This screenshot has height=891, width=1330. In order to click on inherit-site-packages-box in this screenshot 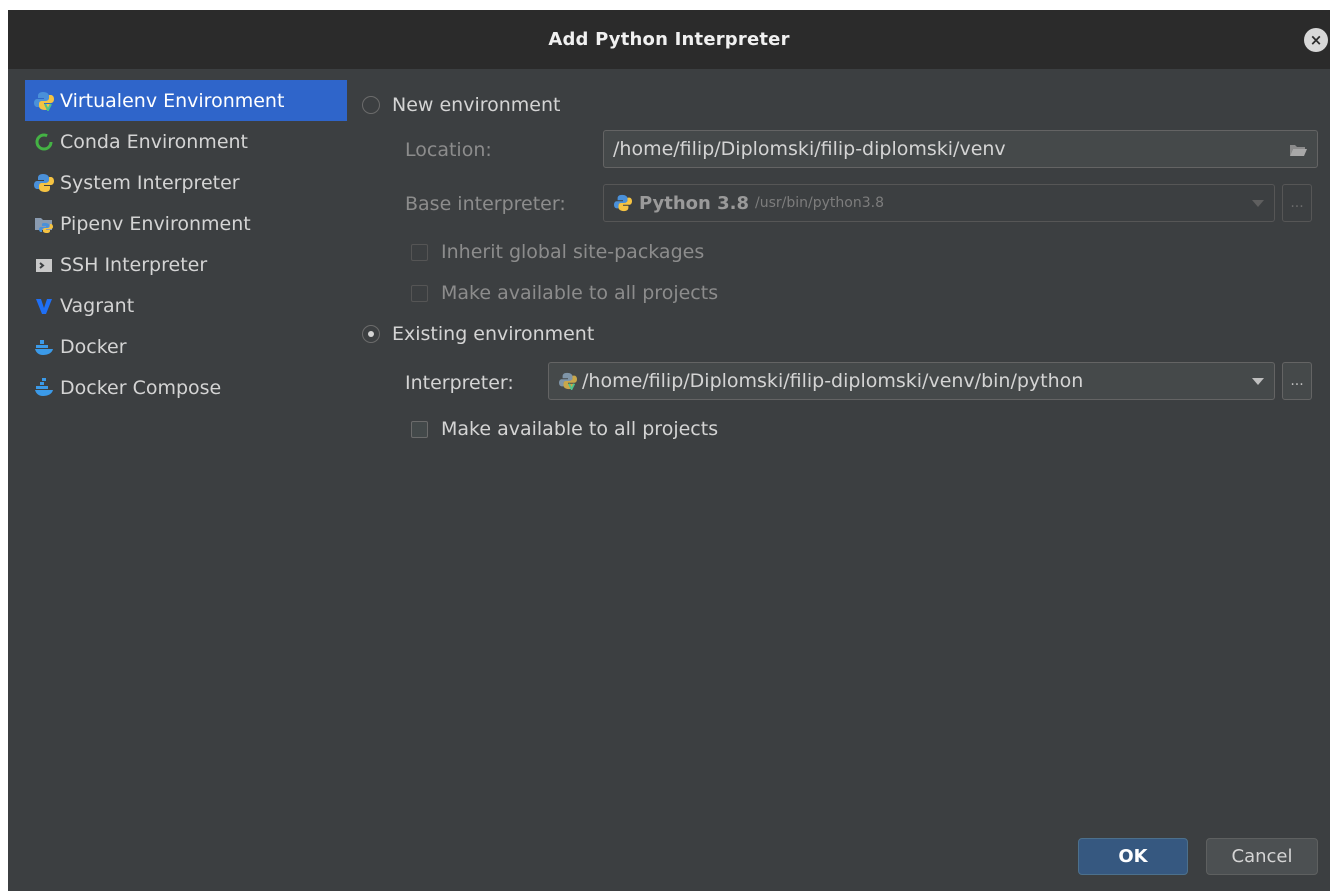, I will do `click(419, 252)`.